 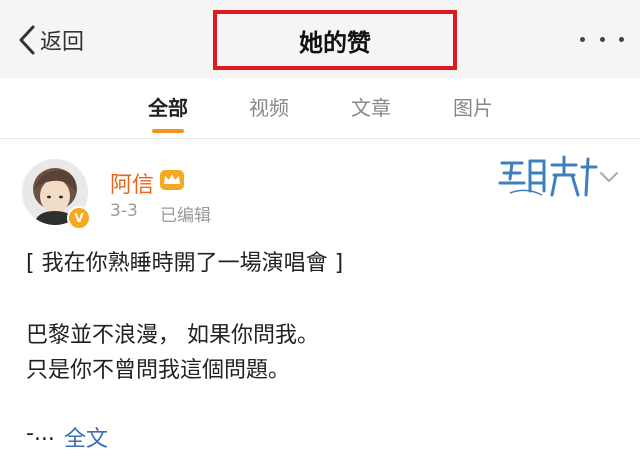 I want to click on page-title: 她的赞, so click(x=335, y=42).